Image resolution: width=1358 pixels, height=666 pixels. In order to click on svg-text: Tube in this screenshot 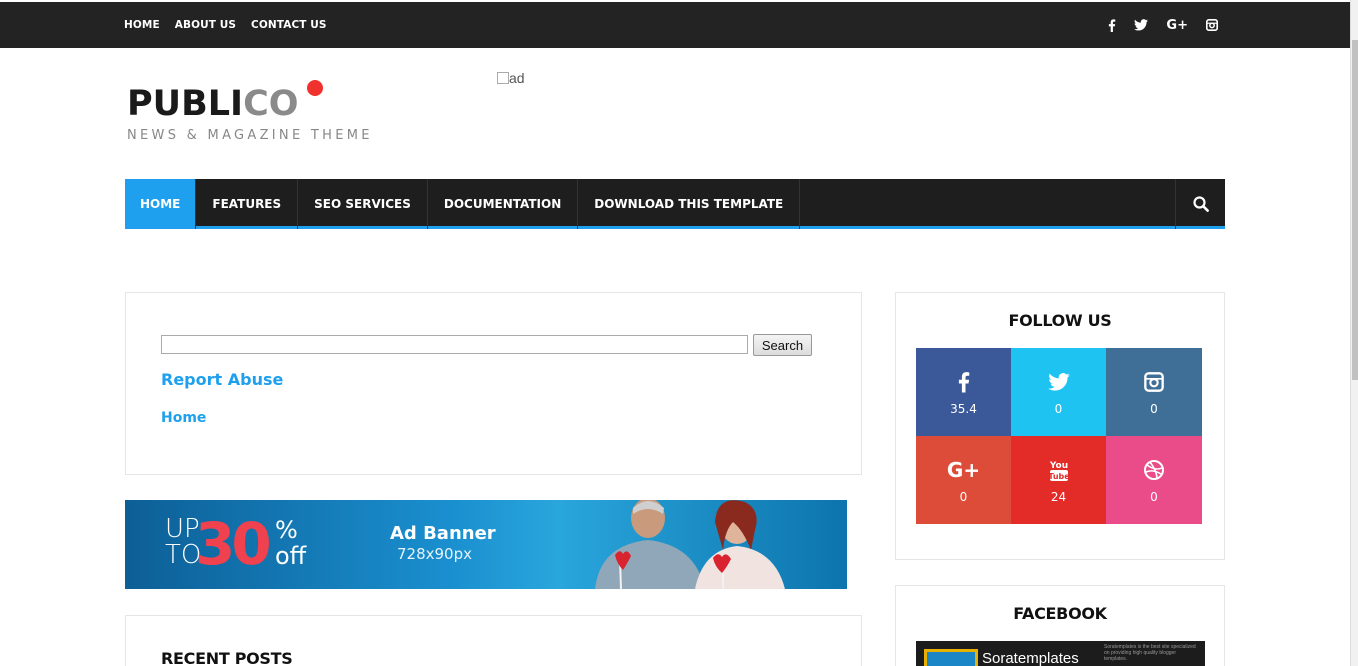, I will do `click(1059, 476)`.